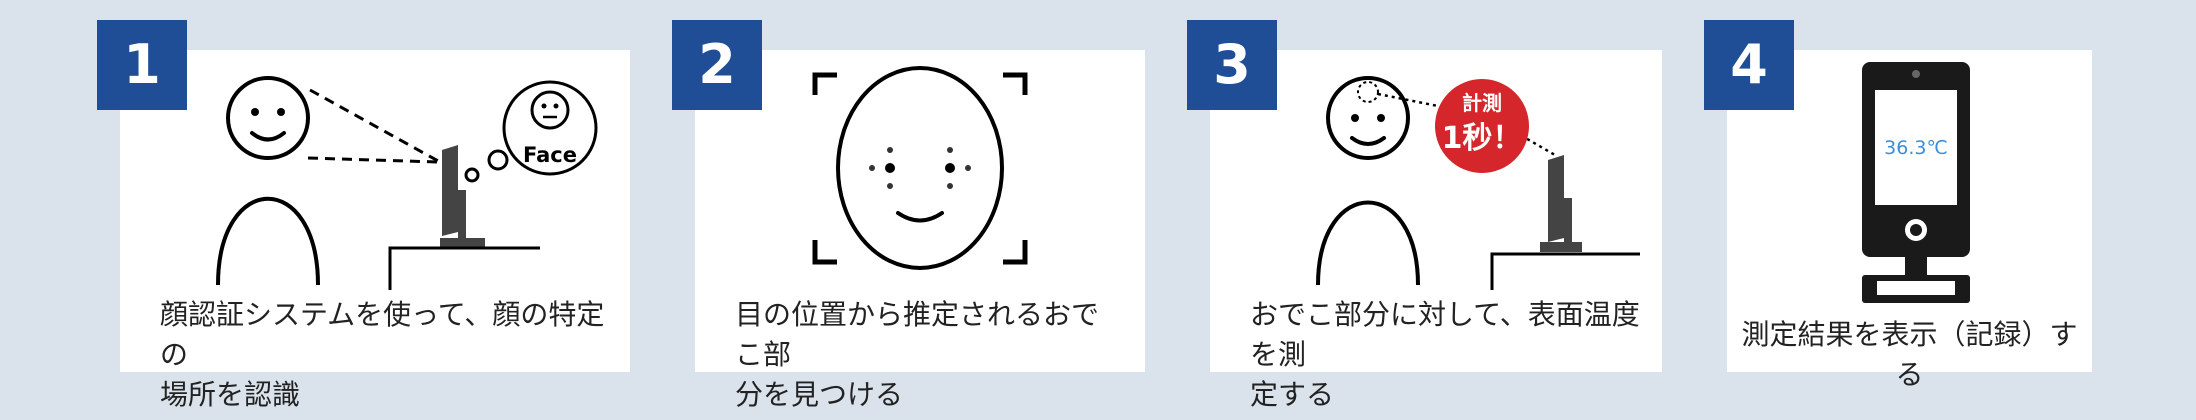  What do you see at coordinates (268, 118) in the screenshot?
I see `person-head` at bounding box center [268, 118].